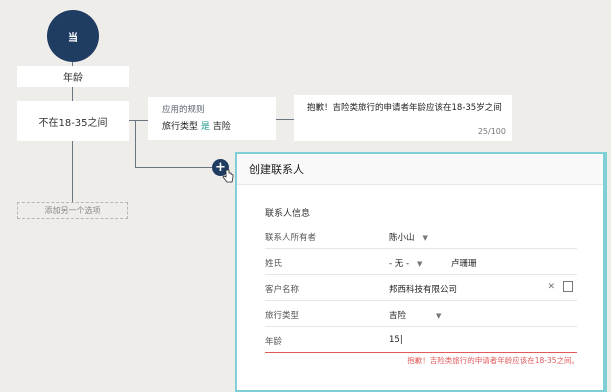  Describe the element at coordinates (405, 263) in the screenshot. I see `salutation-select: - 无 - ▼` at that location.